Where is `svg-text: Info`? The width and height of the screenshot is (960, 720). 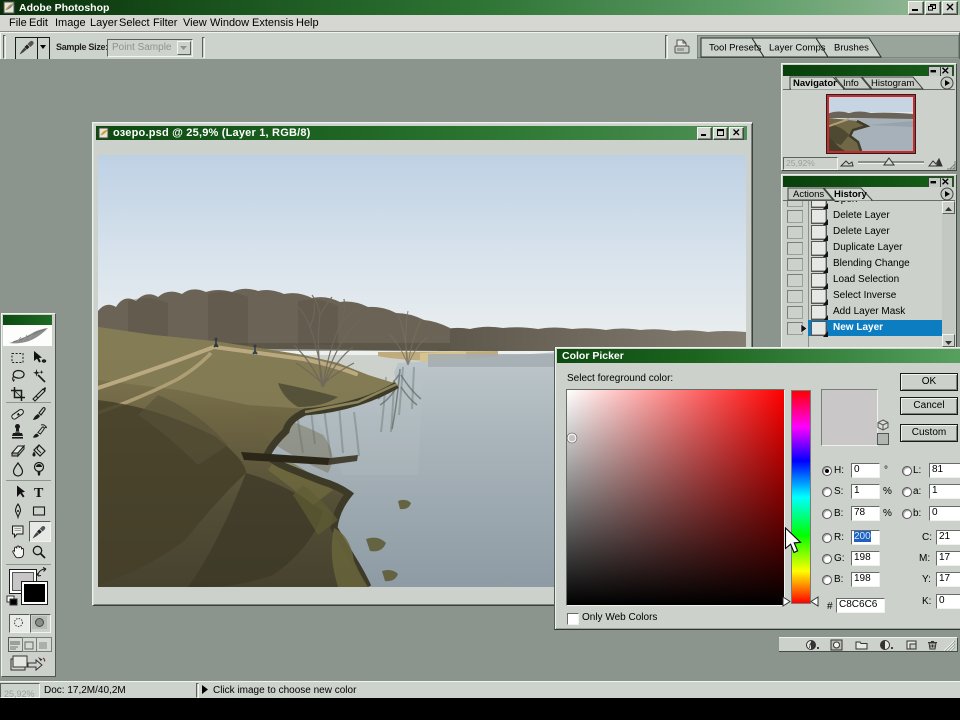 svg-text: Info is located at coordinates (851, 83).